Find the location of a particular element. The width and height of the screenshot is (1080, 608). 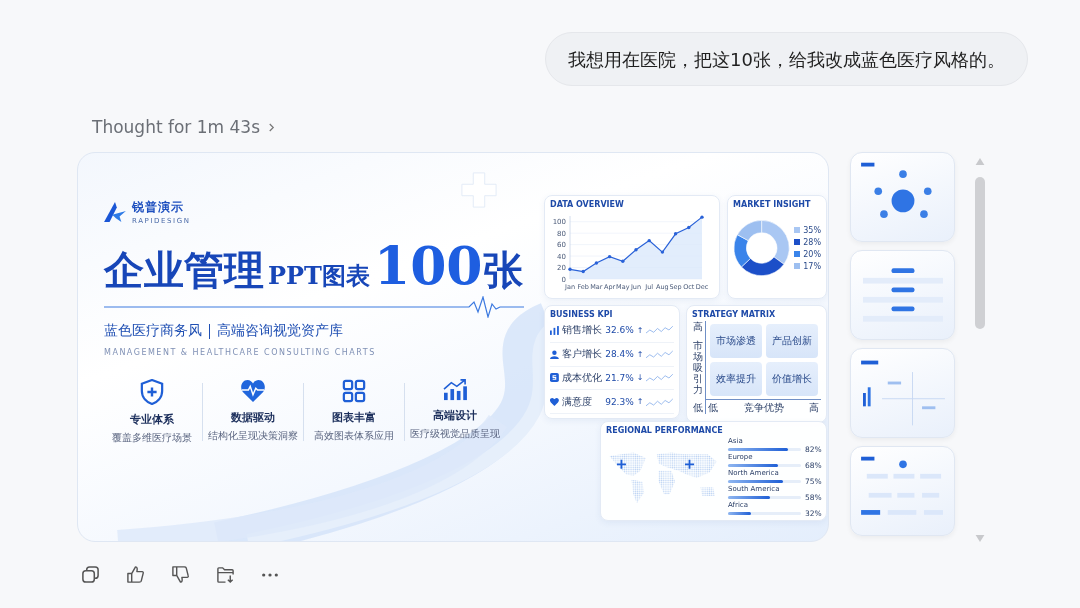

feature-note: 覆盖多维医疗场景 is located at coordinates (152, 438).